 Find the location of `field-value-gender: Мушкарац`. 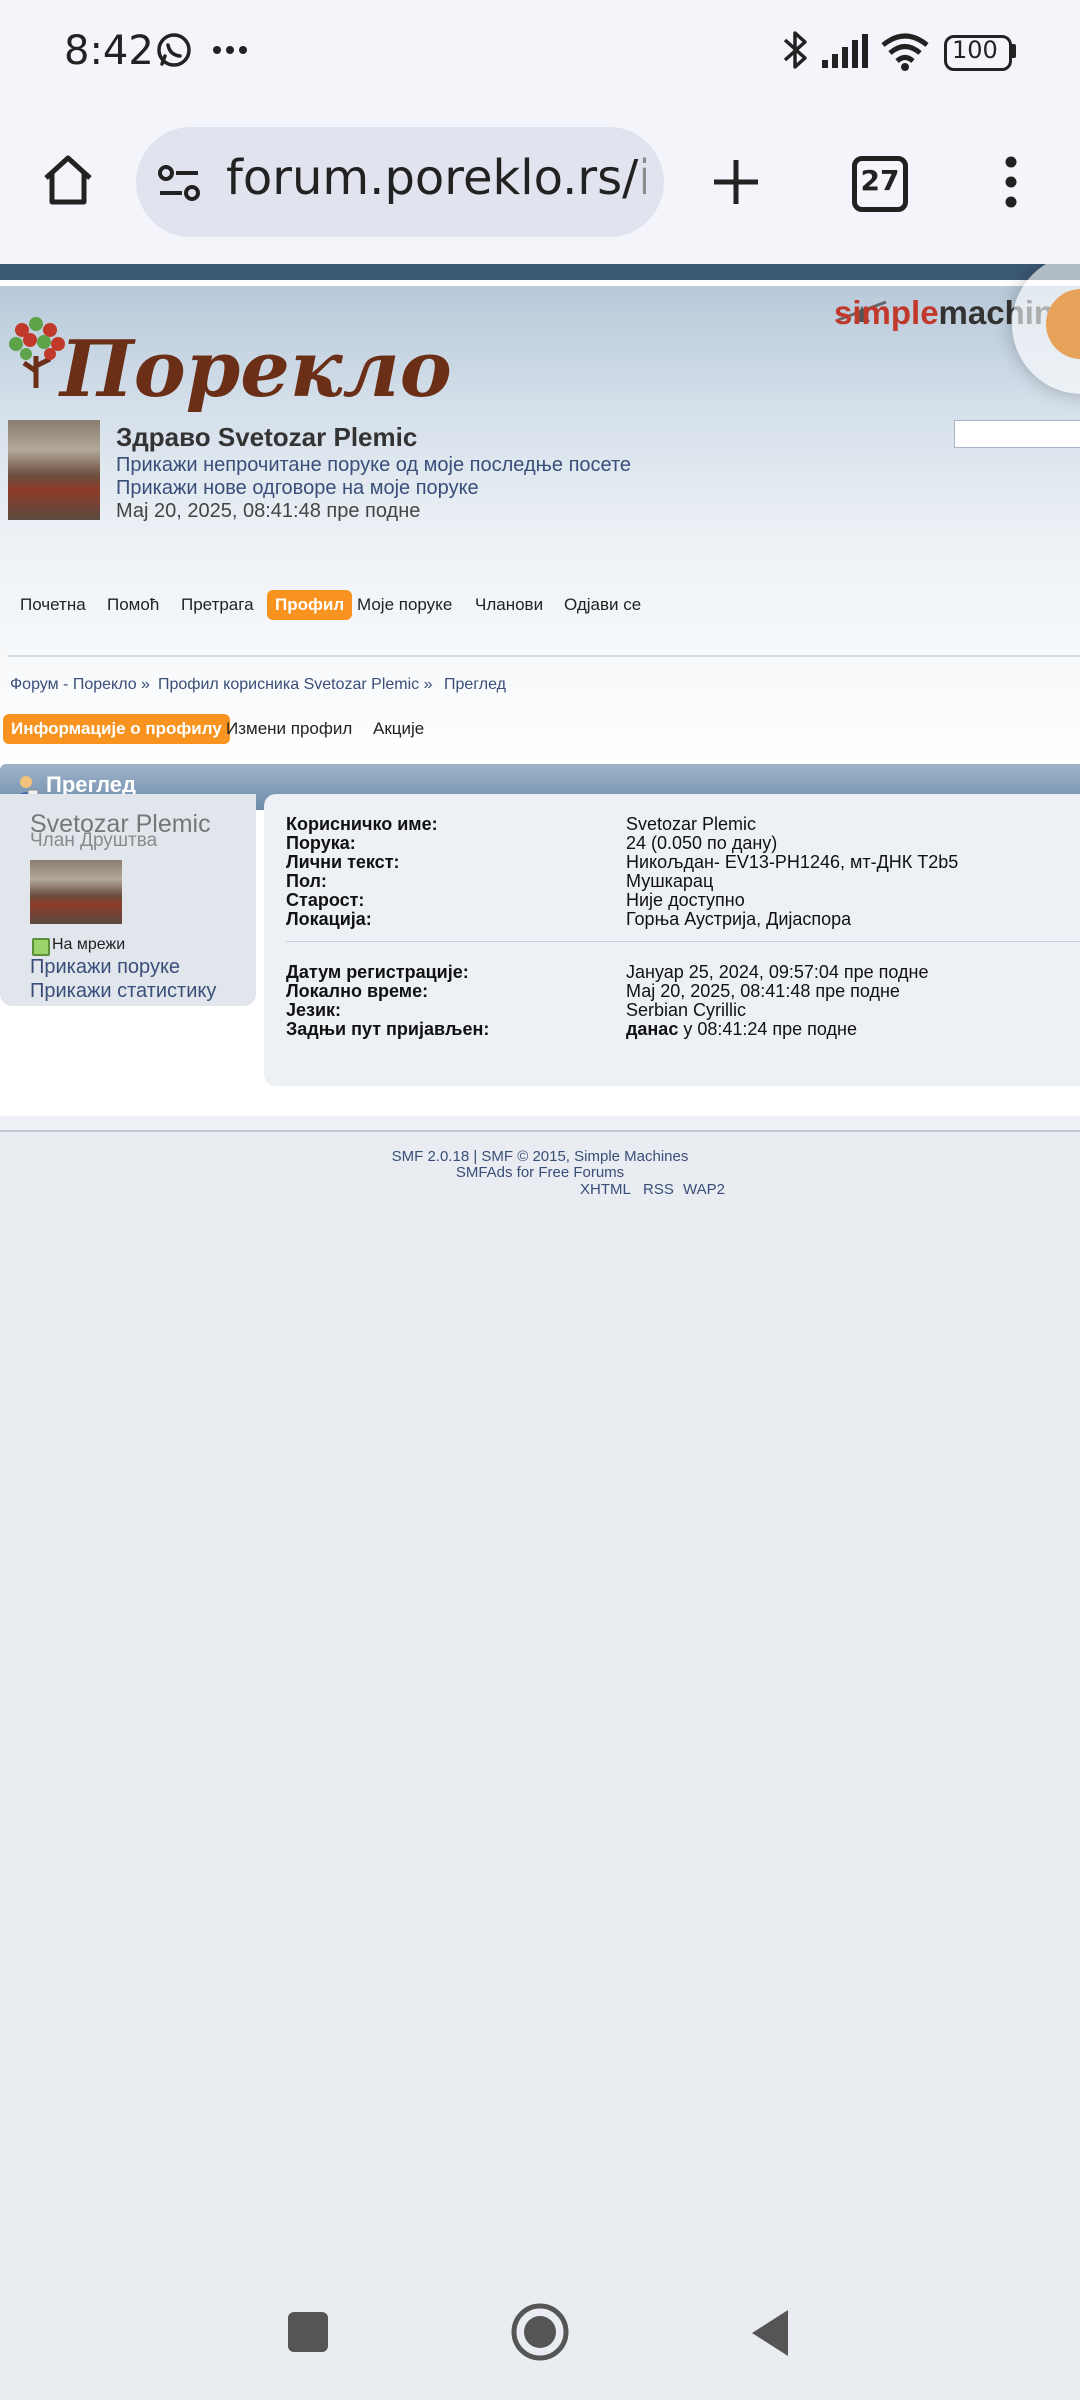

field-value-gender: Мушкарац is located at coordinates (670, 881).